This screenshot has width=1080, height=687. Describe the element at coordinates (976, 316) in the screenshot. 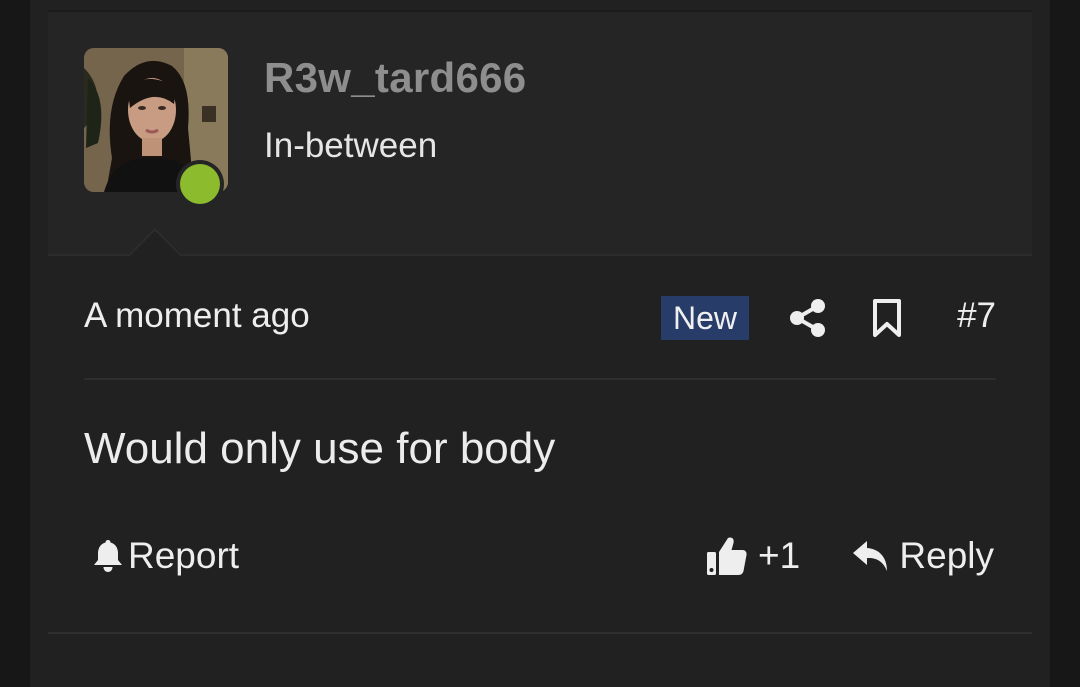

I see `post-number-link: #7` at that location.